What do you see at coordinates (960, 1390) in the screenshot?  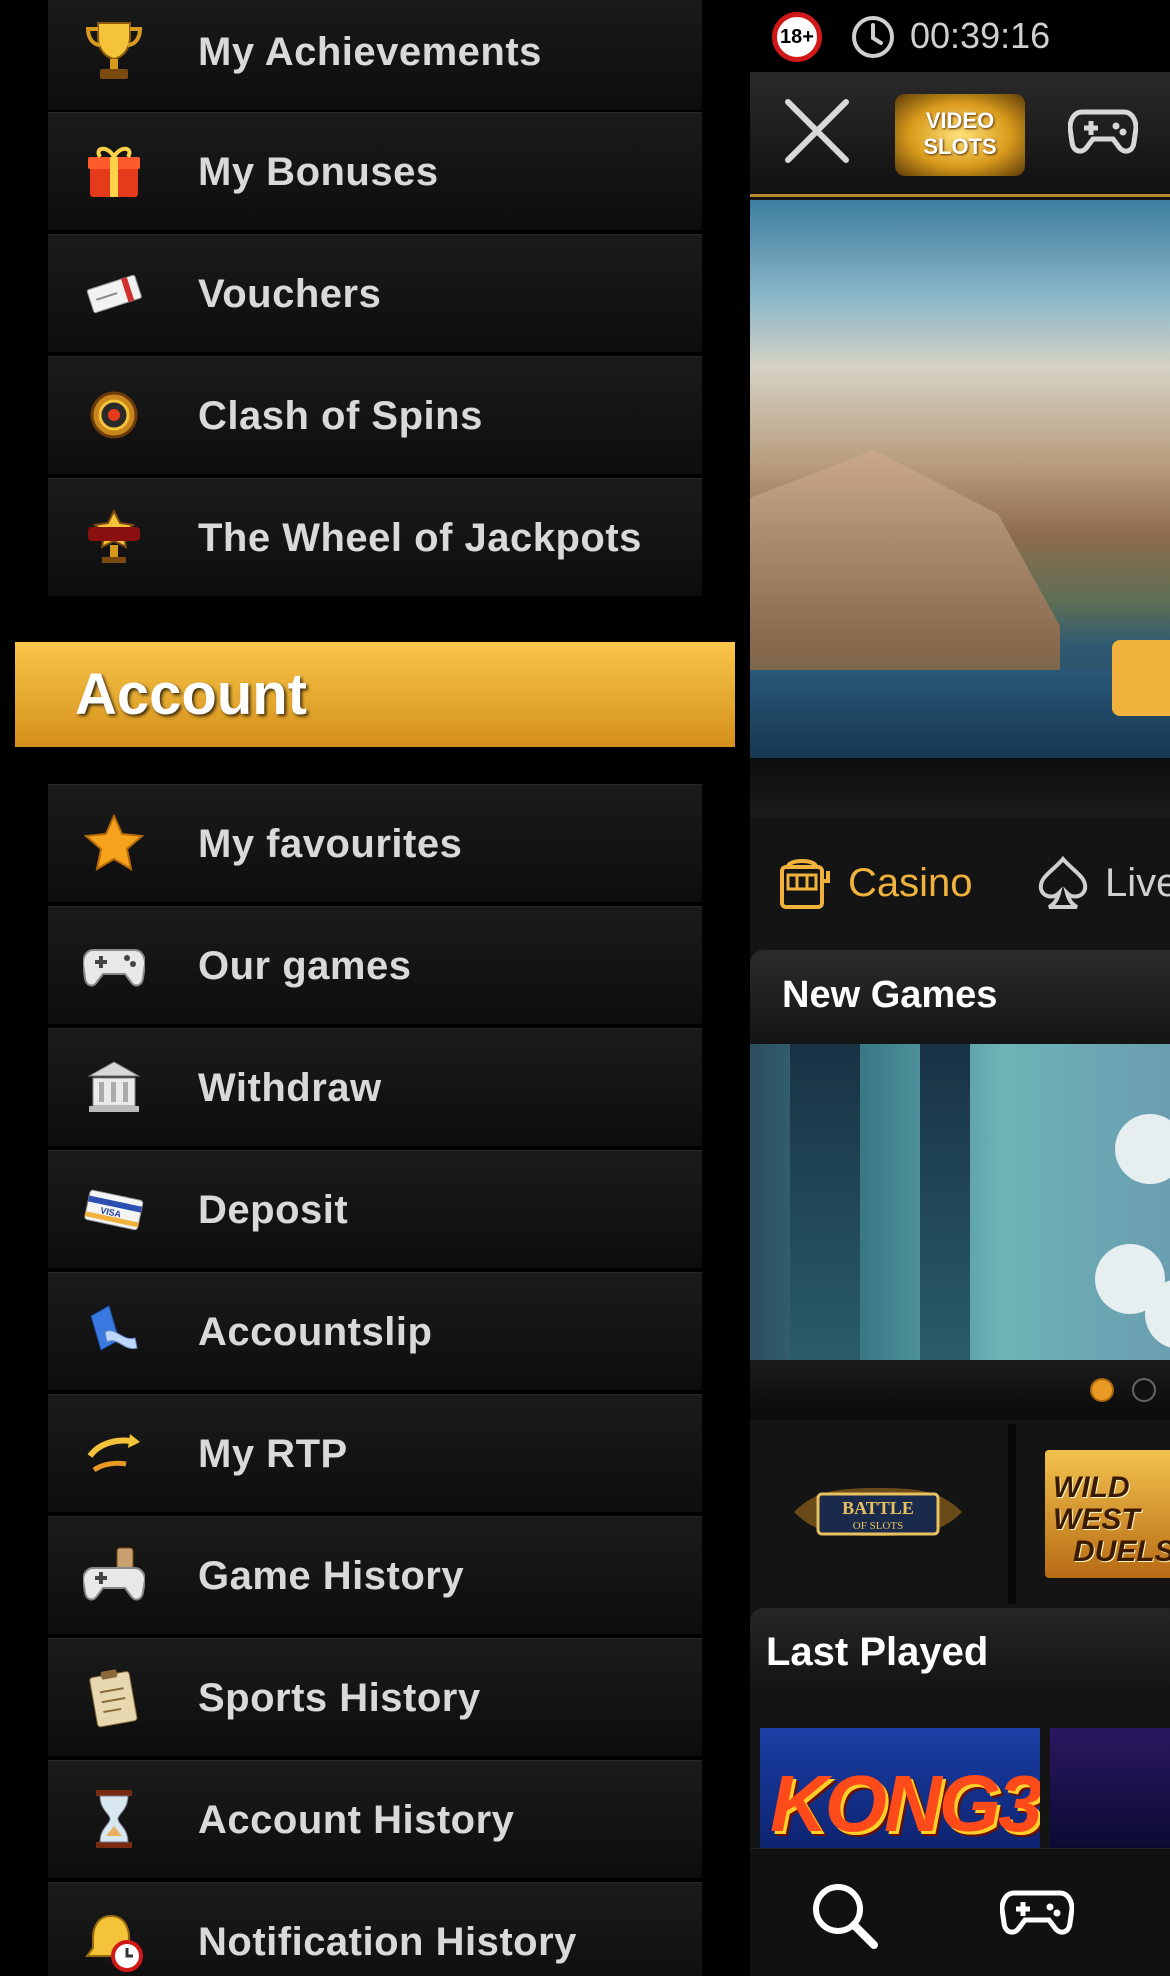 I see `carousel-pagination` at bounding box center [960, 1390].